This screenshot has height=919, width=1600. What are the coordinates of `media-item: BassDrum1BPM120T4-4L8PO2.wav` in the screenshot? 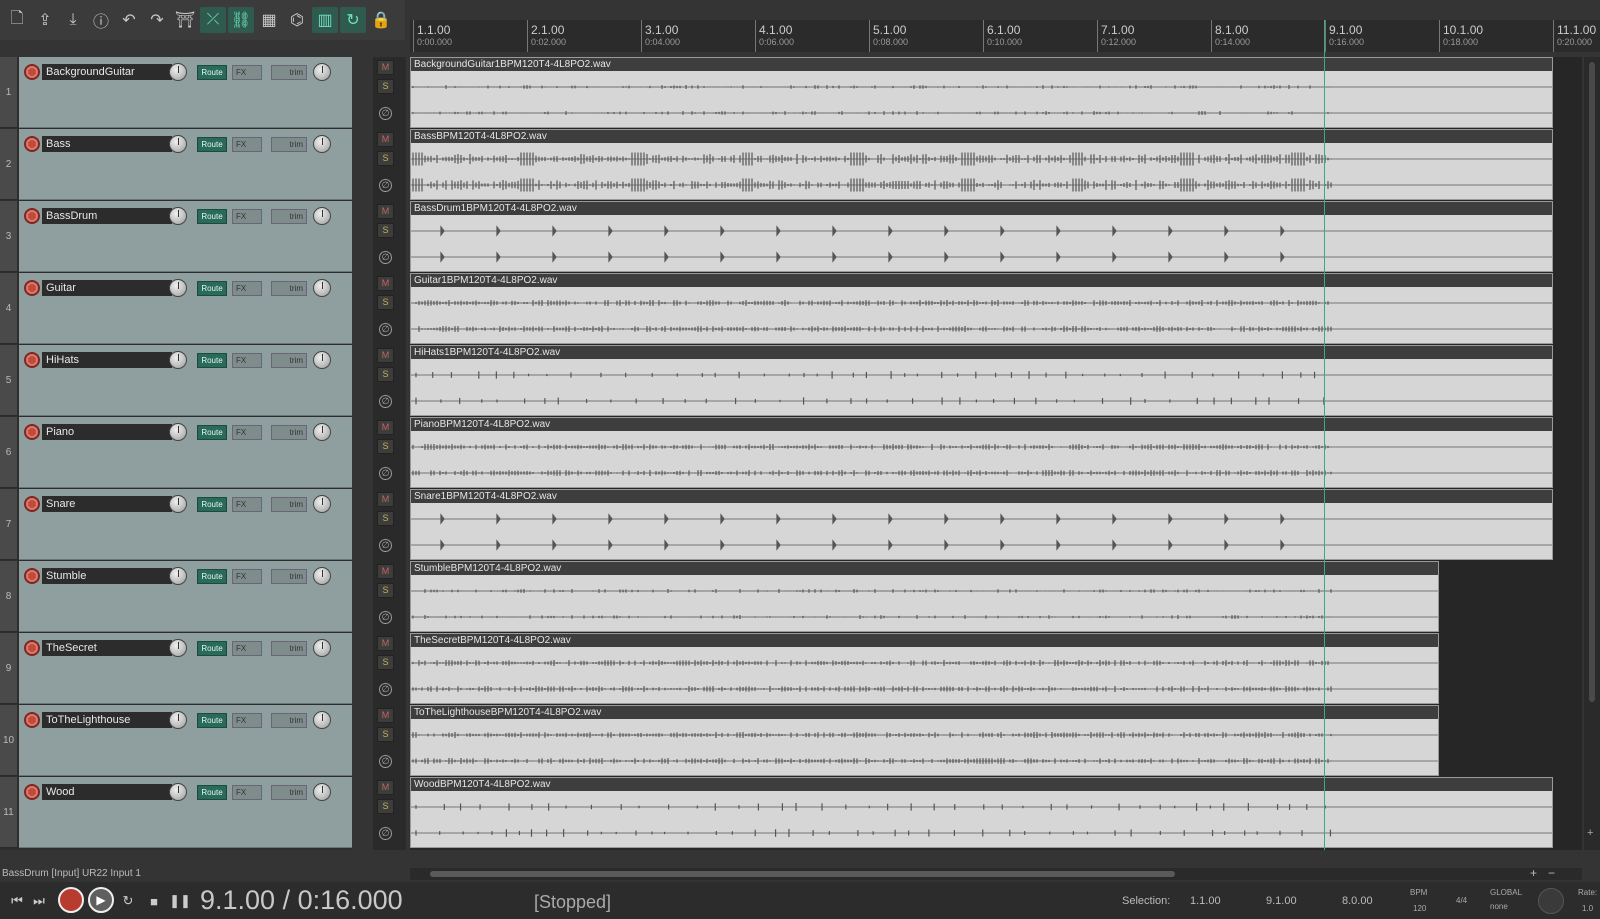 It's located at (981, 236).